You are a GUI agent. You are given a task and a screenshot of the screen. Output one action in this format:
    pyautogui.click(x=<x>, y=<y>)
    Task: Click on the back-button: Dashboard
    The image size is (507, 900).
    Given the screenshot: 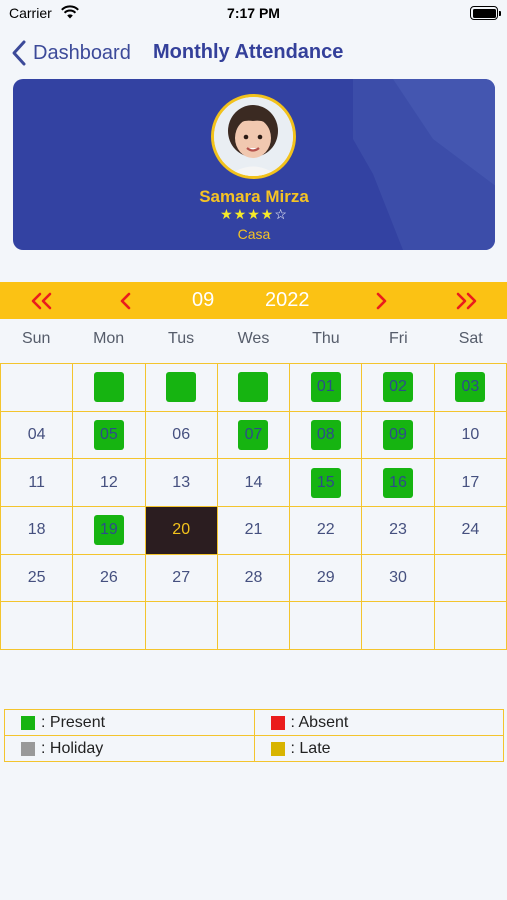 What is the action you would take?
    pyautogui.click(x=70, y=53)
    